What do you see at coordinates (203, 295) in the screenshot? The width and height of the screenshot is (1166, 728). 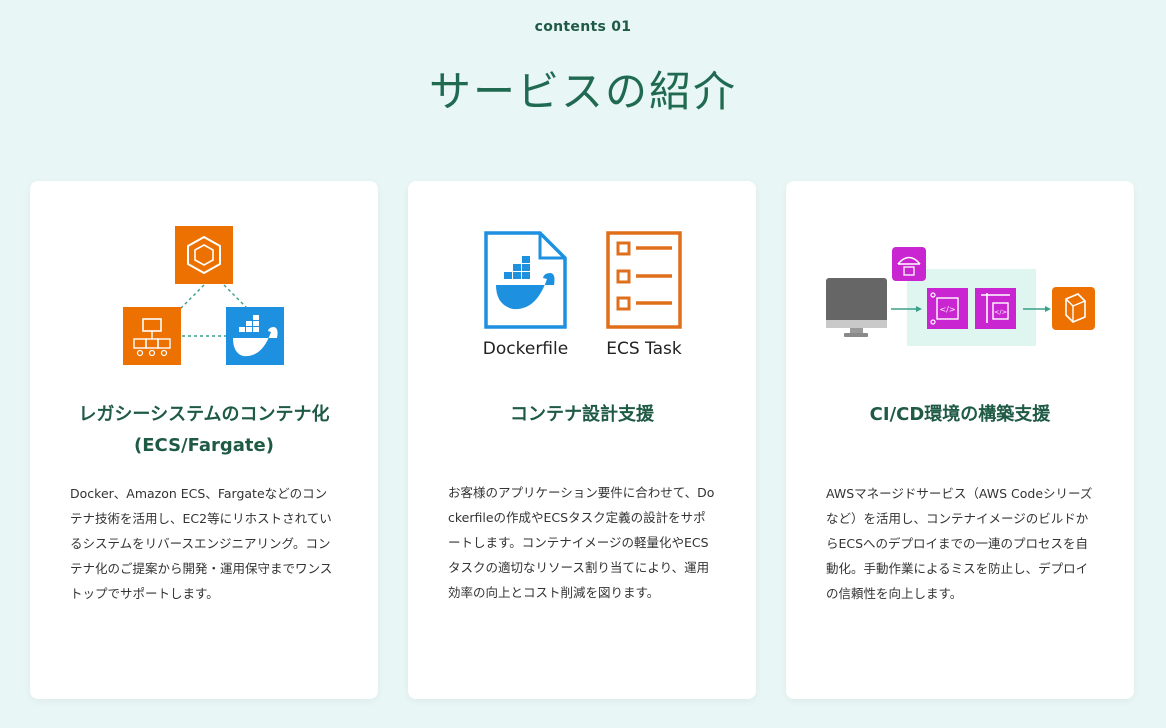 I see `containerization-illustration` at bounding box center [203, 295].